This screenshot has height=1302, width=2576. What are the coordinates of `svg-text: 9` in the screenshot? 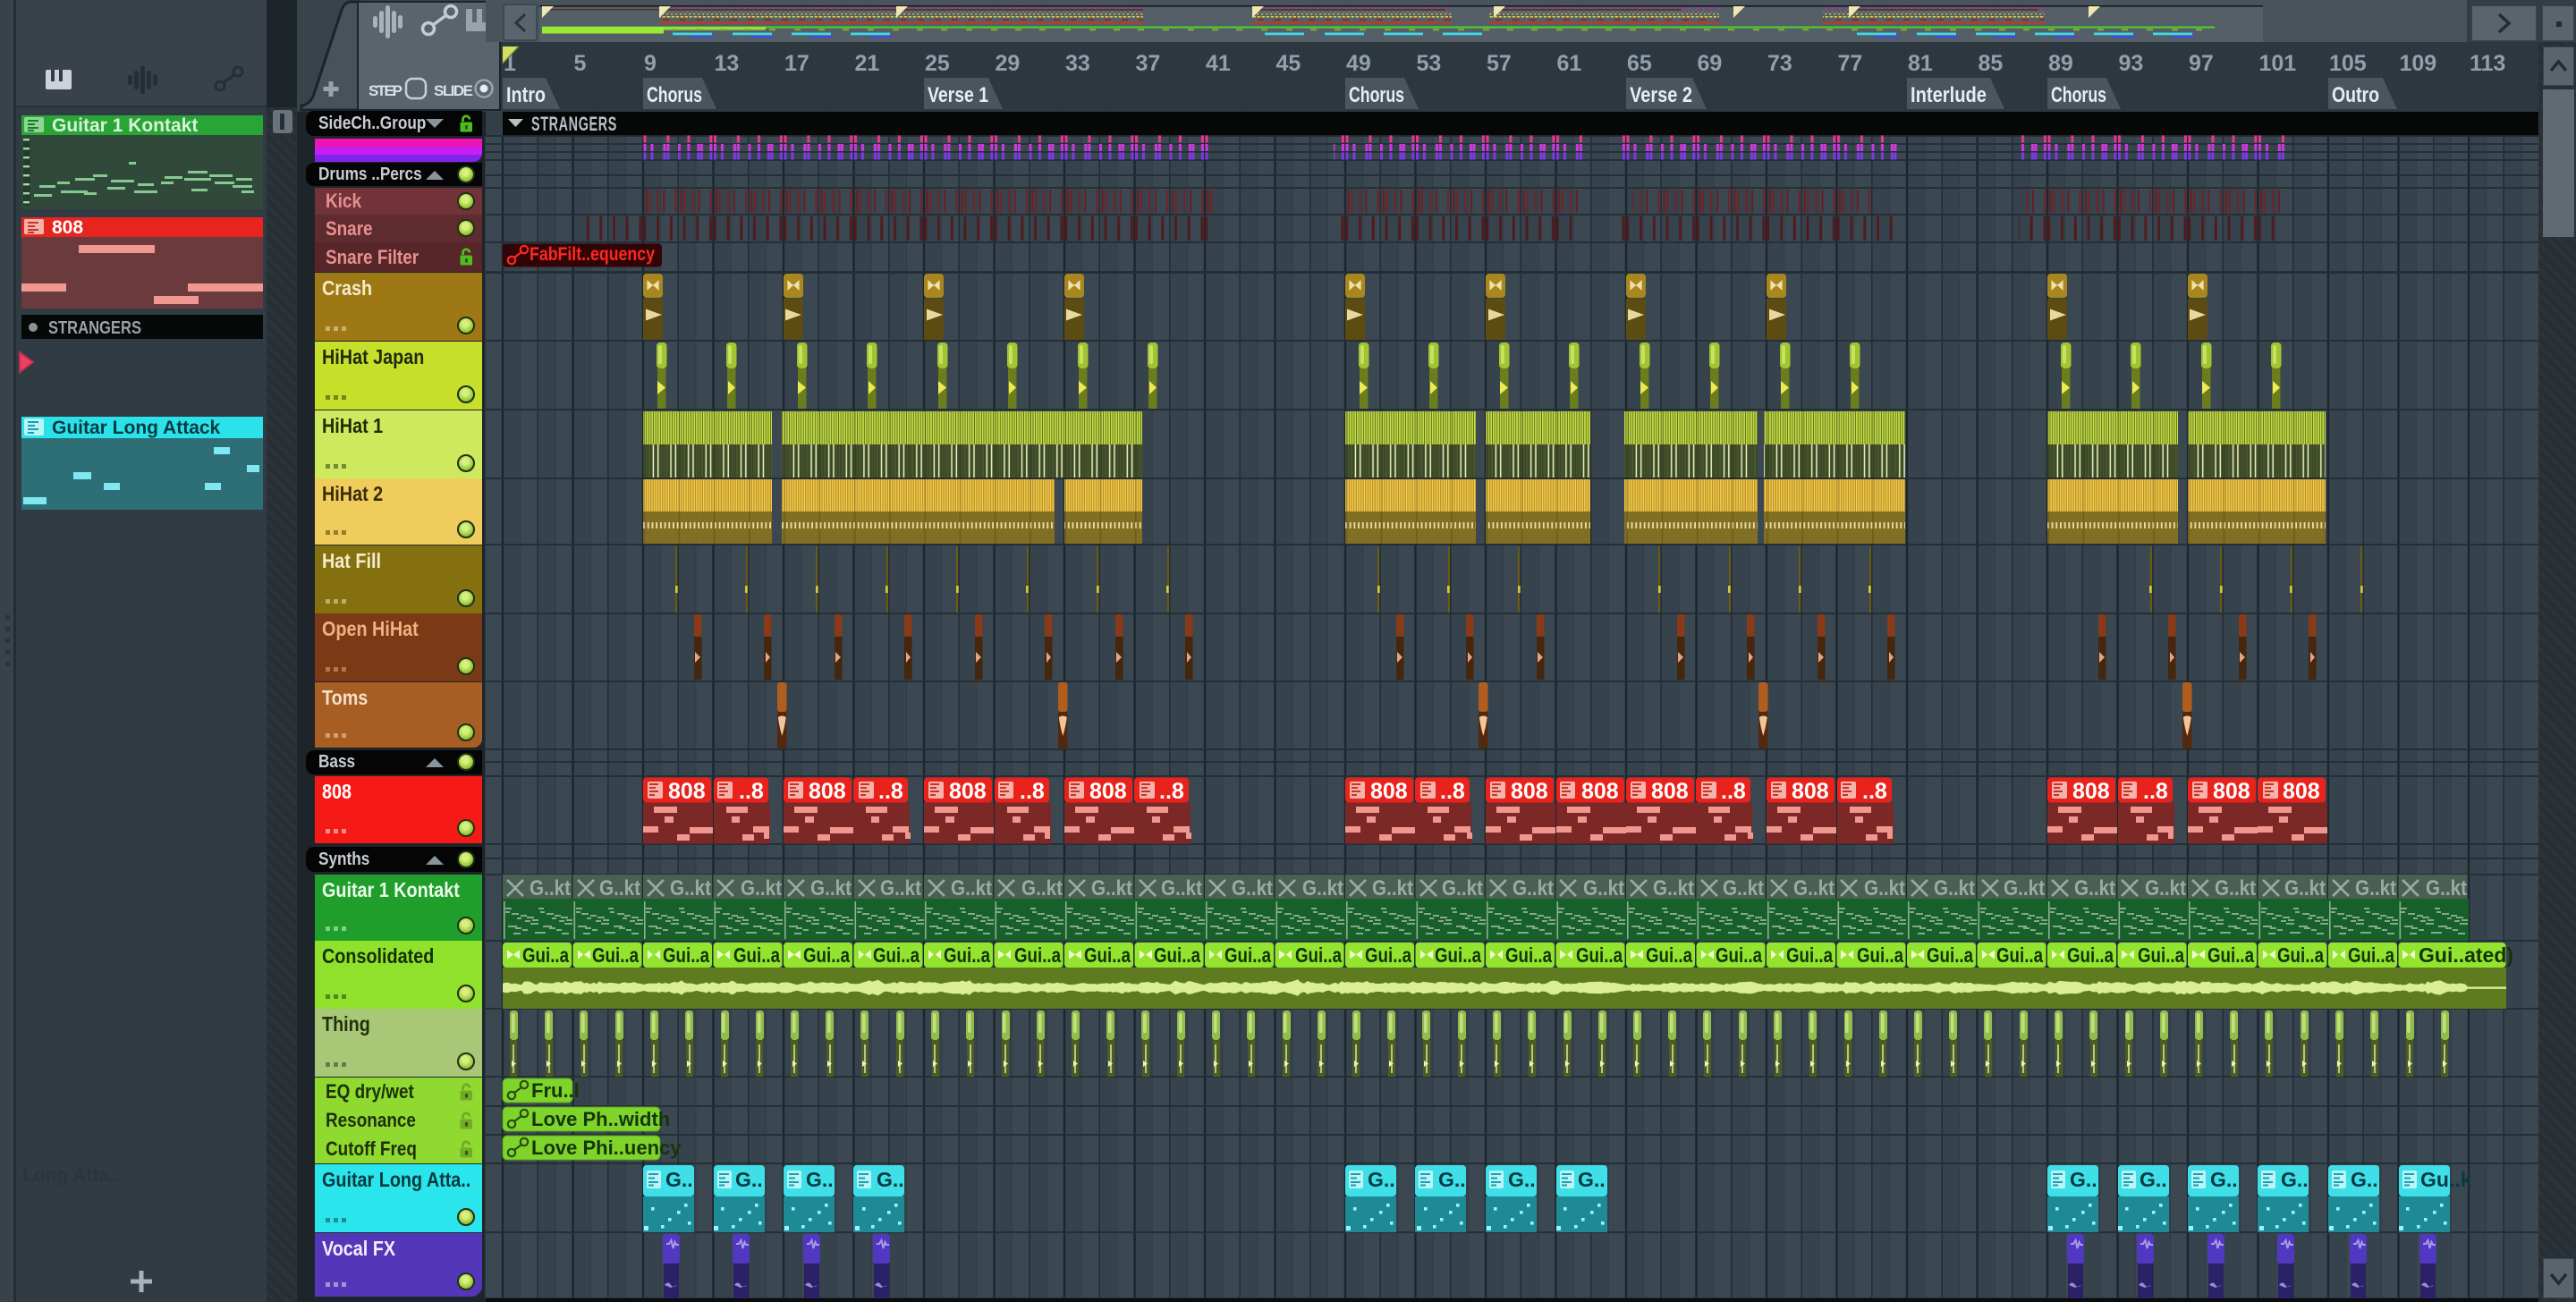 It's located at (650, 63).